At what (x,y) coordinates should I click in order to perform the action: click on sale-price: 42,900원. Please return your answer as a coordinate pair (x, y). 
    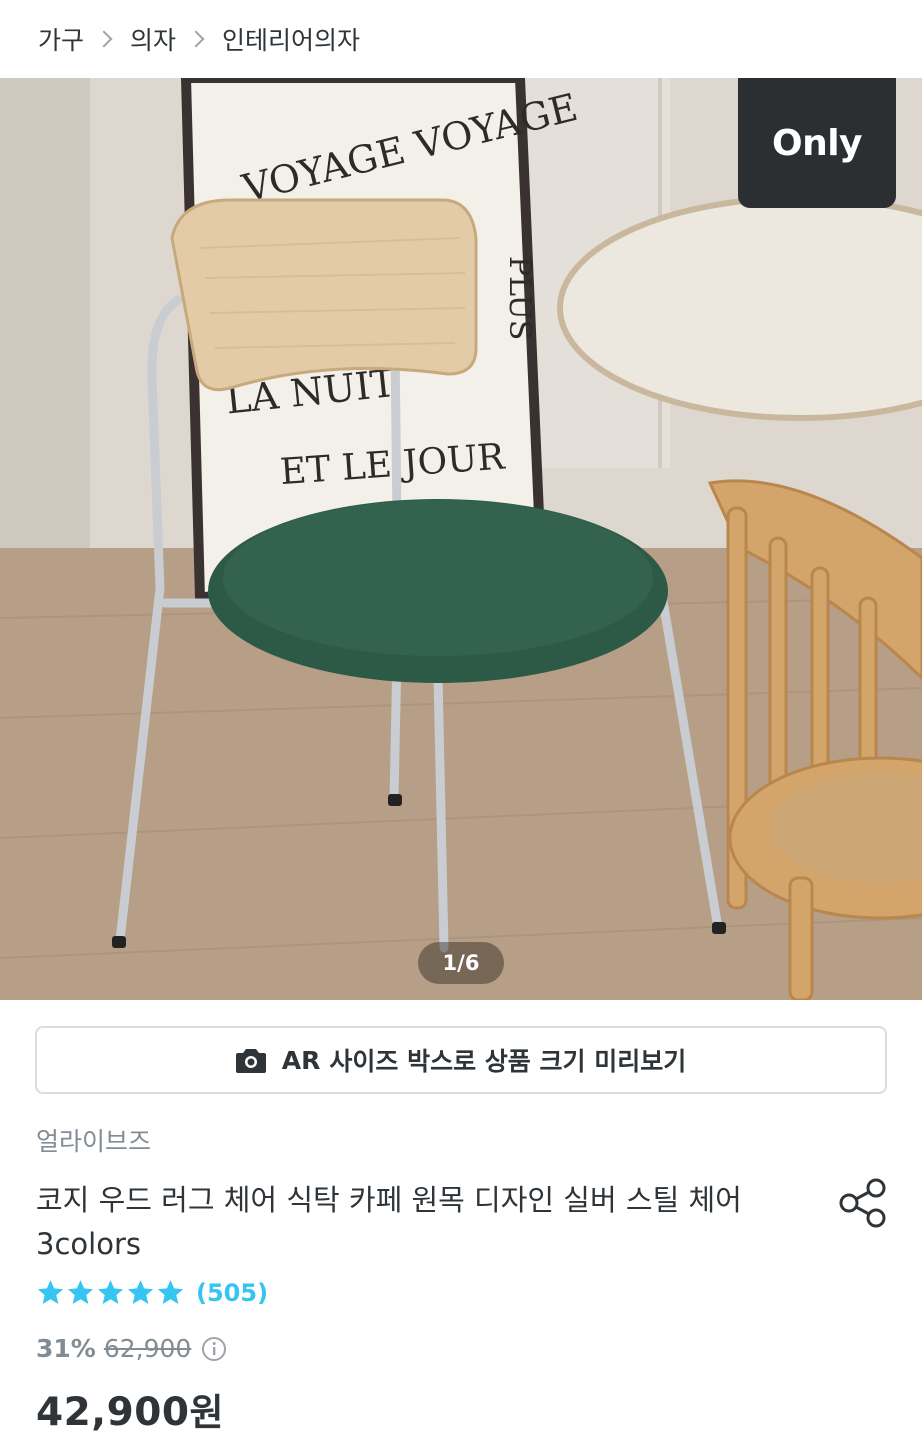
    Looking at the image, I should click on (130, 1409).